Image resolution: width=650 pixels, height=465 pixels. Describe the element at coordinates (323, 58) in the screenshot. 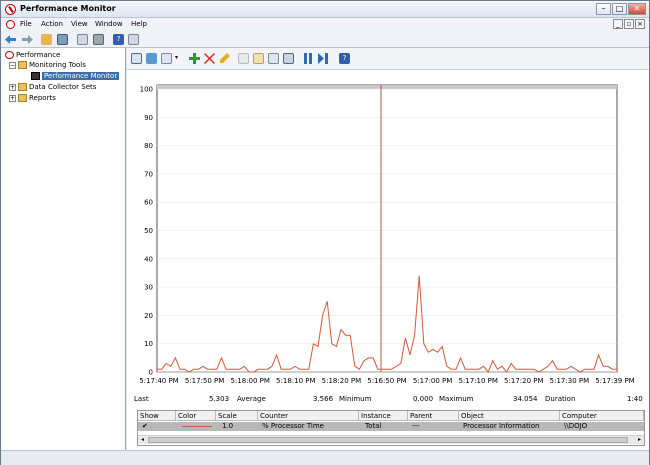

I see `update-data-icon` at that location.